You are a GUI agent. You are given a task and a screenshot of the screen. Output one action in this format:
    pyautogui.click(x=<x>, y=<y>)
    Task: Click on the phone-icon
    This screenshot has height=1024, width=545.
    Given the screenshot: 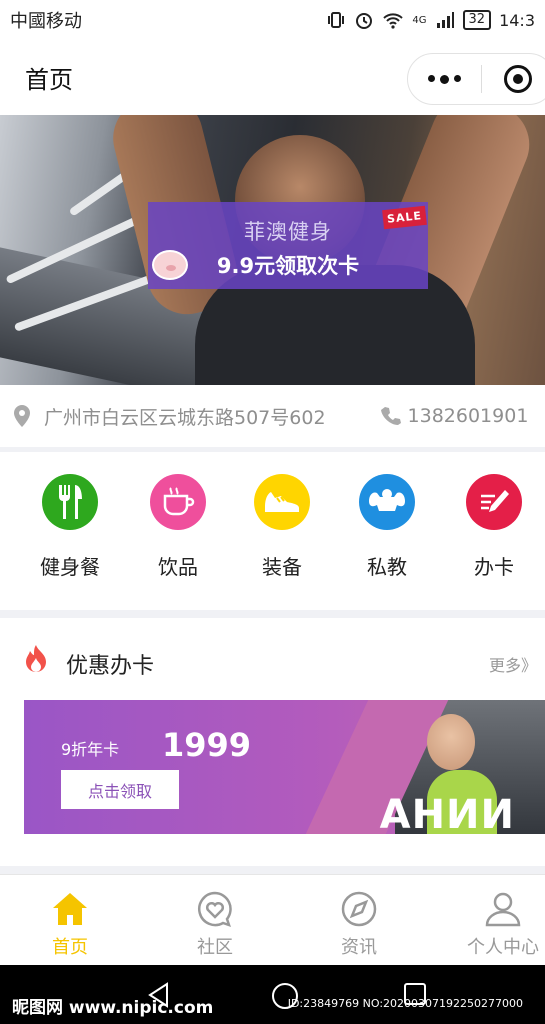 What is the action you would take?
    pyautogui.click(x=390, y=416)
    